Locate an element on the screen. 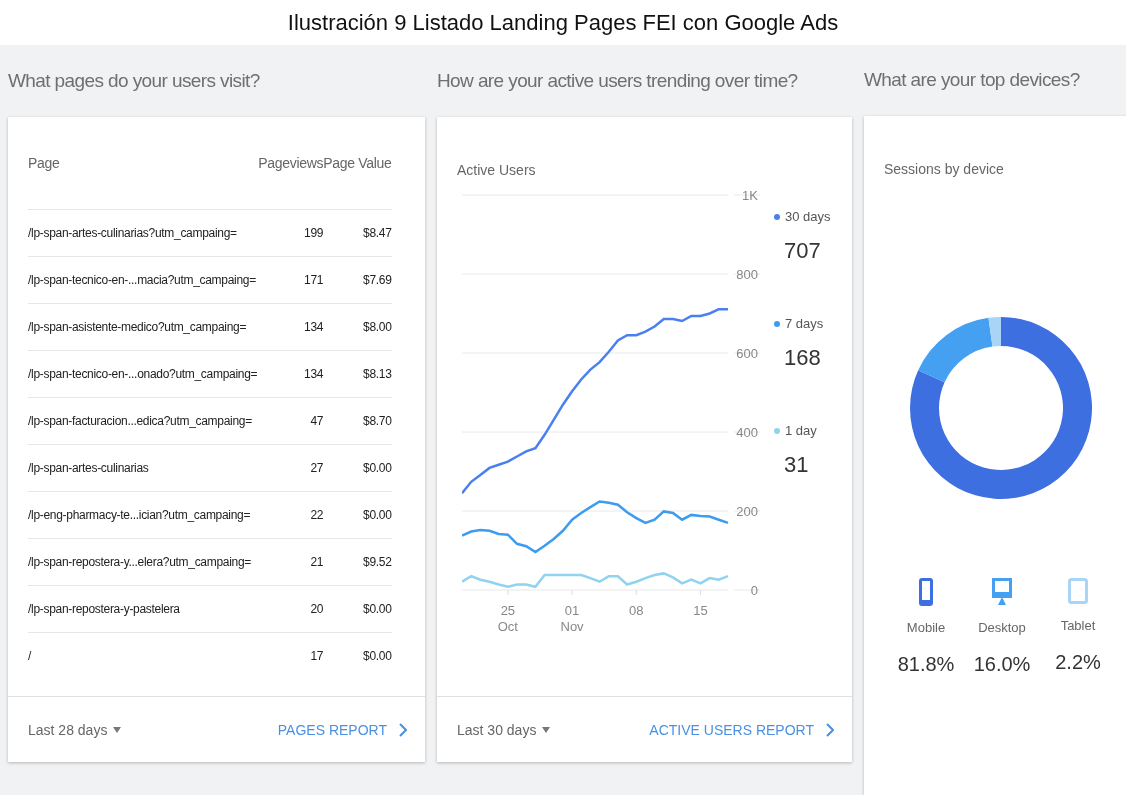 This screenshot has width=1126, height=795. date-range-dropdown: Last 30 days is located at coordinates (504, 729).